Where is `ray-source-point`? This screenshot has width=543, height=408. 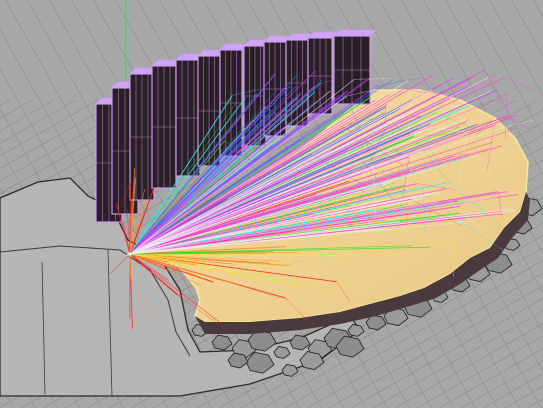 ray-source-point is located at coordinates (130, 254).